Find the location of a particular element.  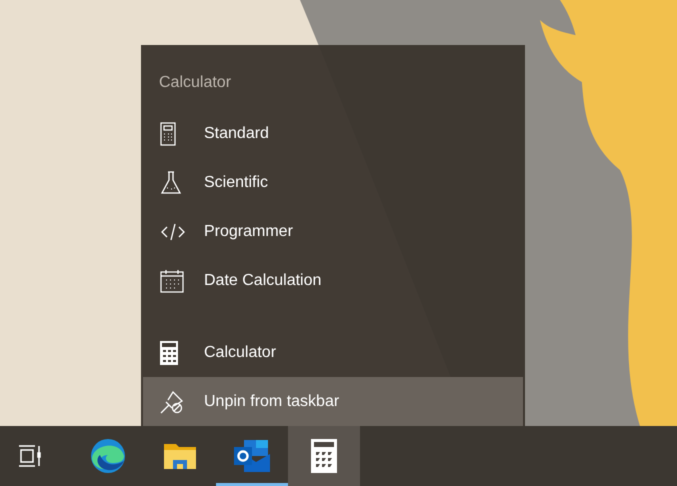

menu-item: Scientific is located at coordinates (333, 183).